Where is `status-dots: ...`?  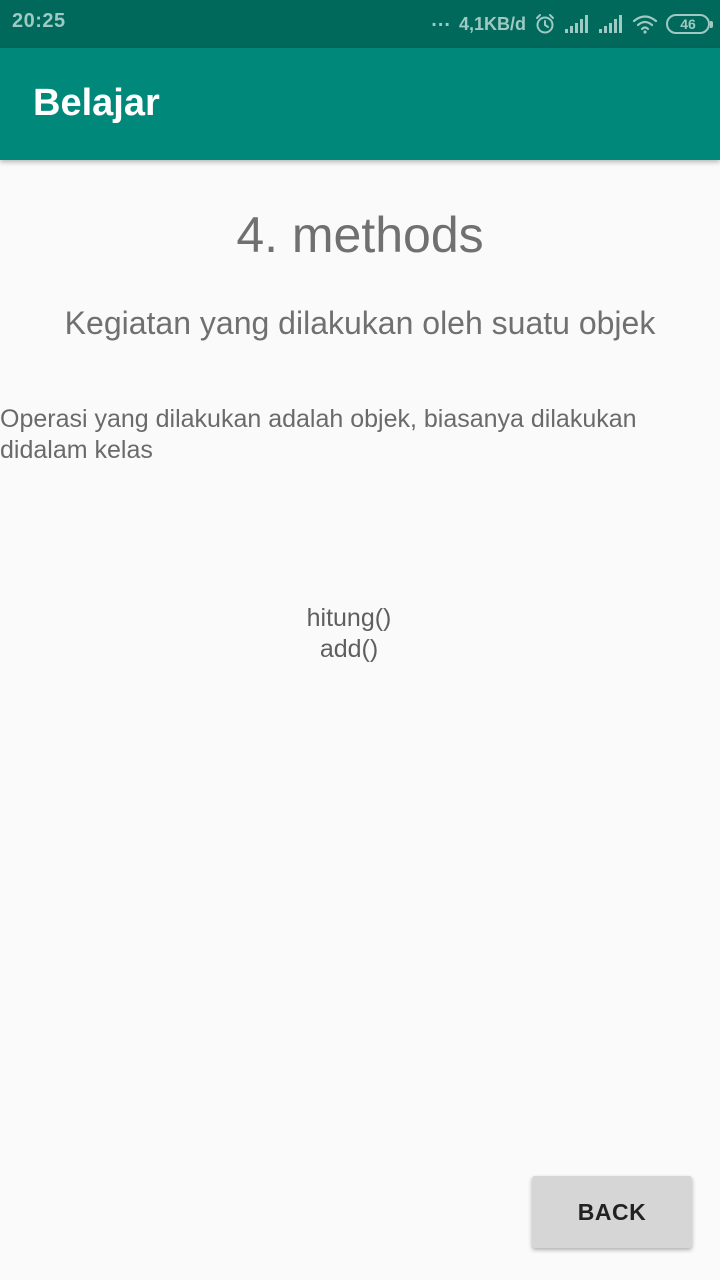 status-dots: ... is located at coordinates (441, 19).